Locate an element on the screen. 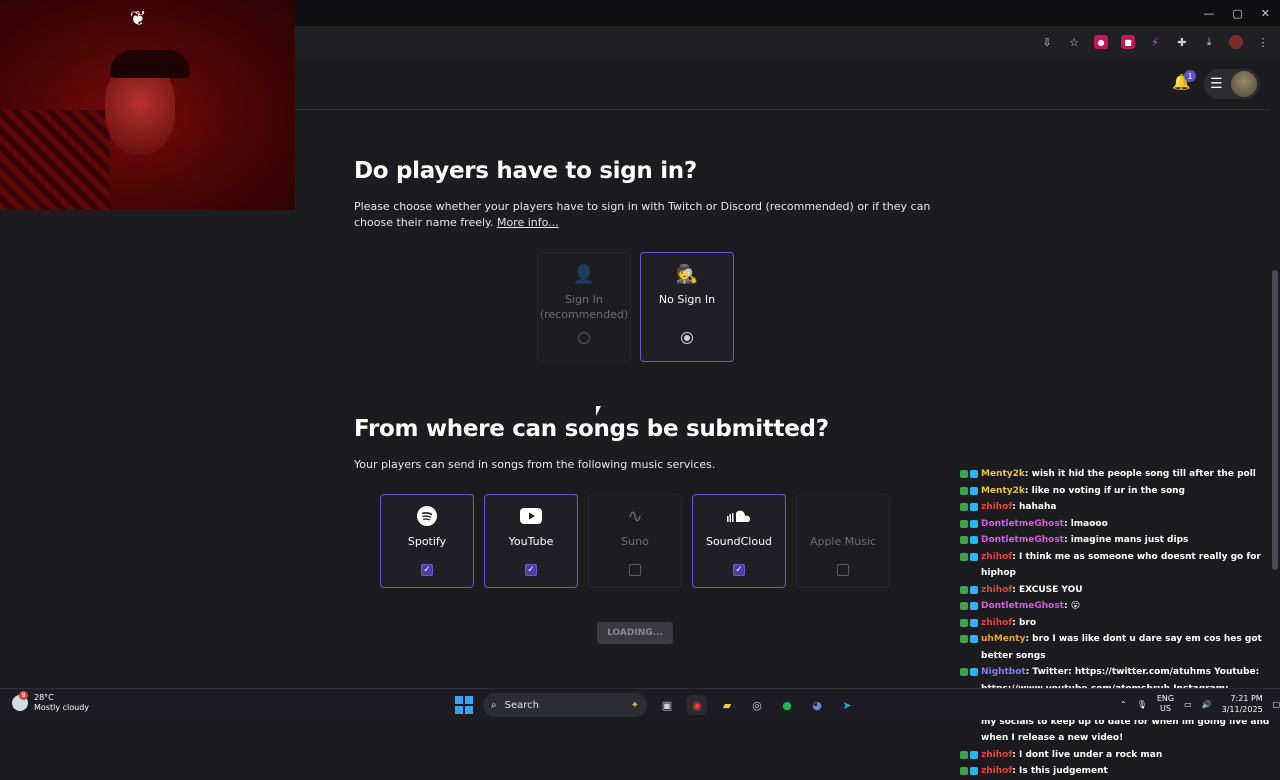  no-signin-radio is located at coordinates (687, 338).